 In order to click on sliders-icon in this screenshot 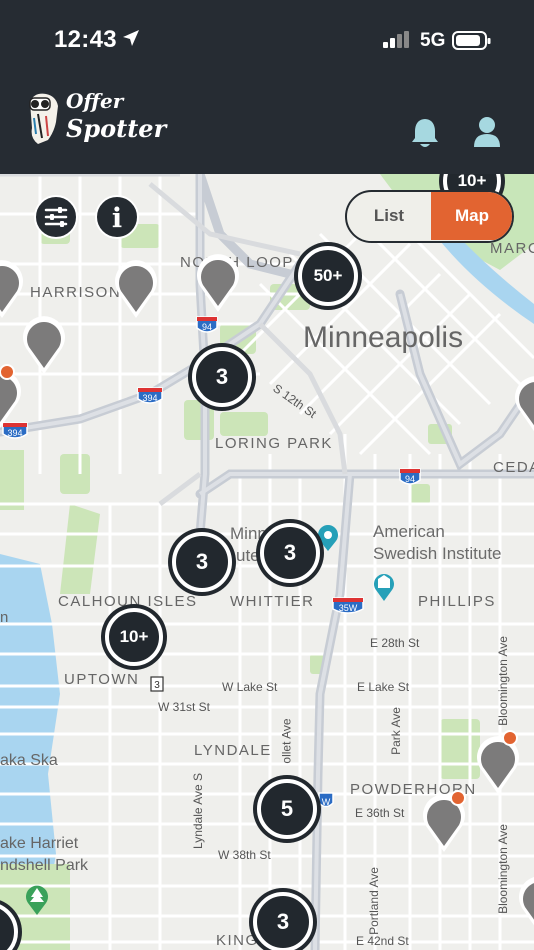, I will do `click(56, 217)`.